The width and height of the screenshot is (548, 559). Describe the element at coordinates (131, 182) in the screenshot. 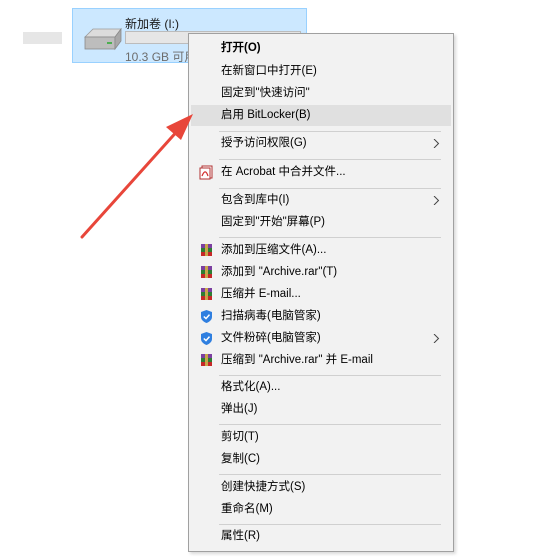

I see `arrow-shaft` at that location.